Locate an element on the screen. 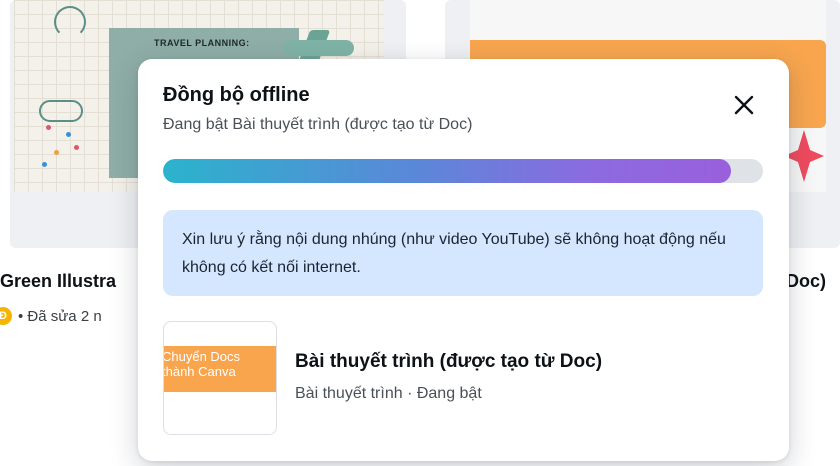 This screenshot has width=840, height=466. design-title-left: Green Illustra is located at coordinates (58, 281).